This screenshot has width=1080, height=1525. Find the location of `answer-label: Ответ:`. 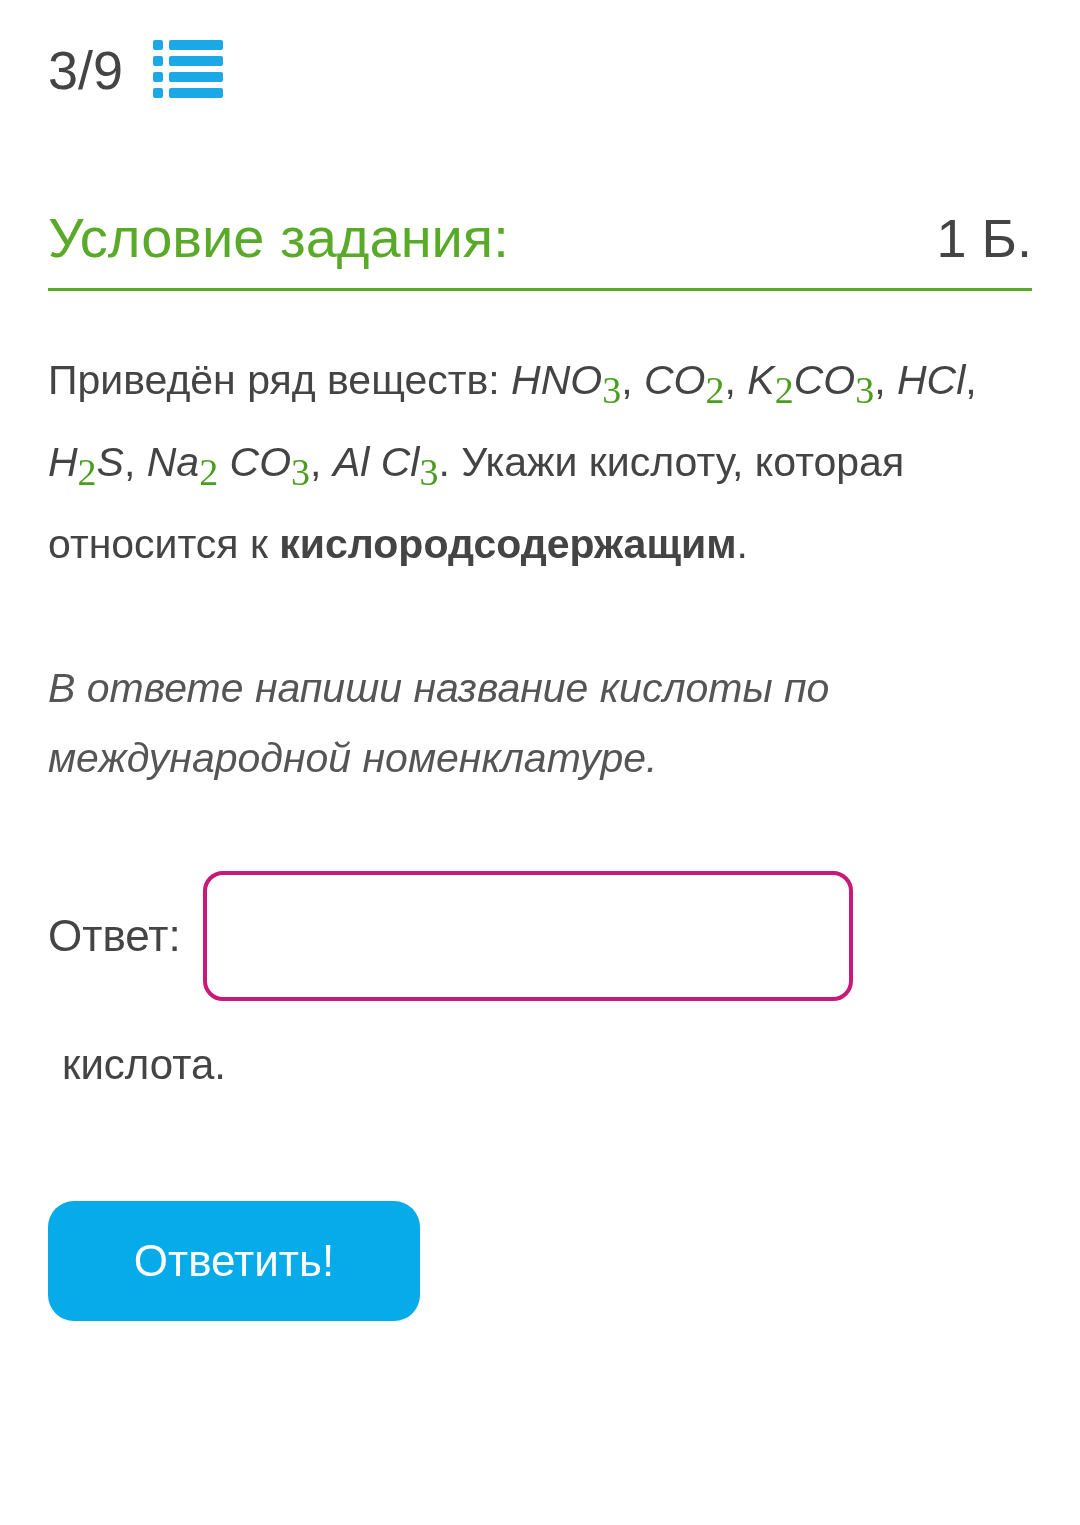

answer-label: Ответ: is located at coordinates (114, 936).